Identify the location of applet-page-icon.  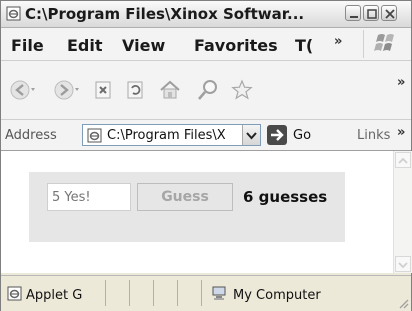
(14, 293).